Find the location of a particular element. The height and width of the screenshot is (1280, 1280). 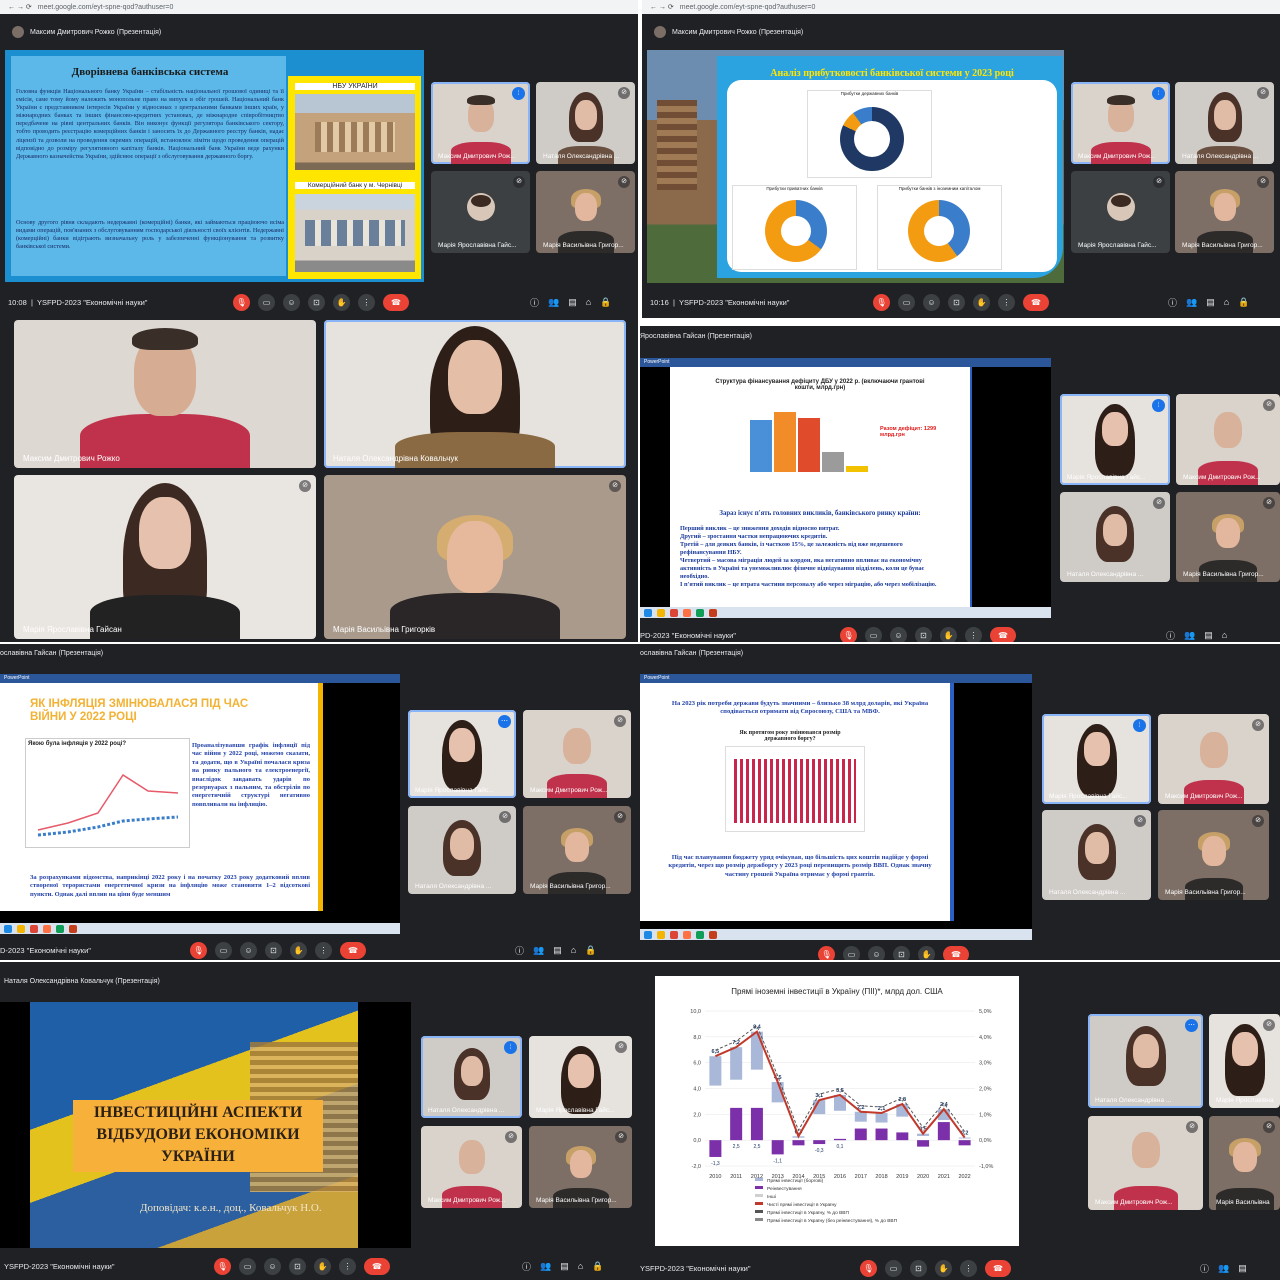

participant-tile: ⊘ Марія Васильівна Григорків is located at coordinates (475, 557).